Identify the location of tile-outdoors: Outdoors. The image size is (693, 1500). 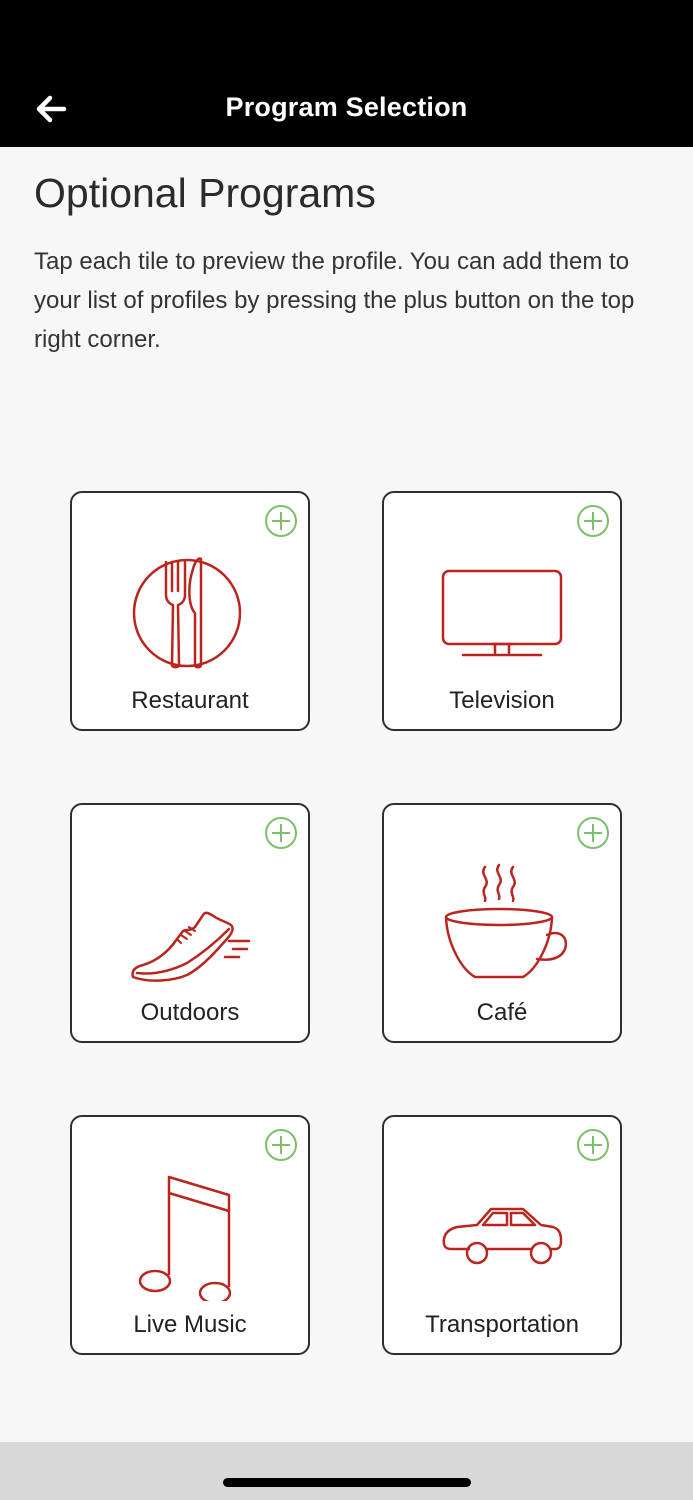
(190, 923).